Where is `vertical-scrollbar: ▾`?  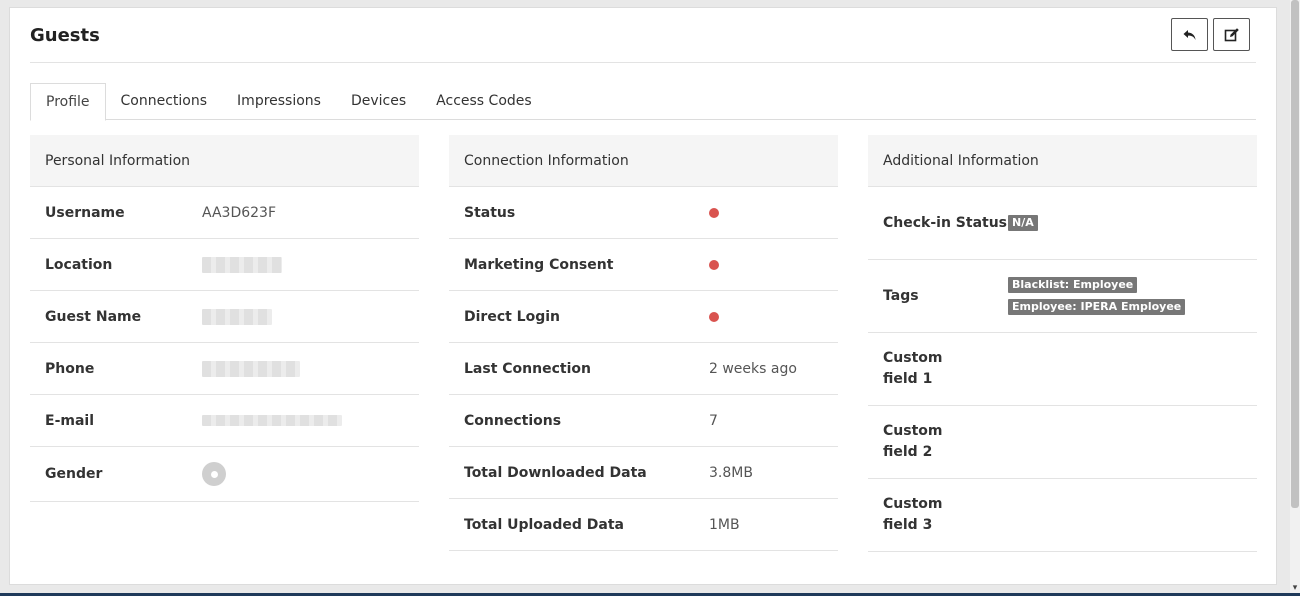
vertical-scrollbar: ▾ is located at coordinates (1295, 298).